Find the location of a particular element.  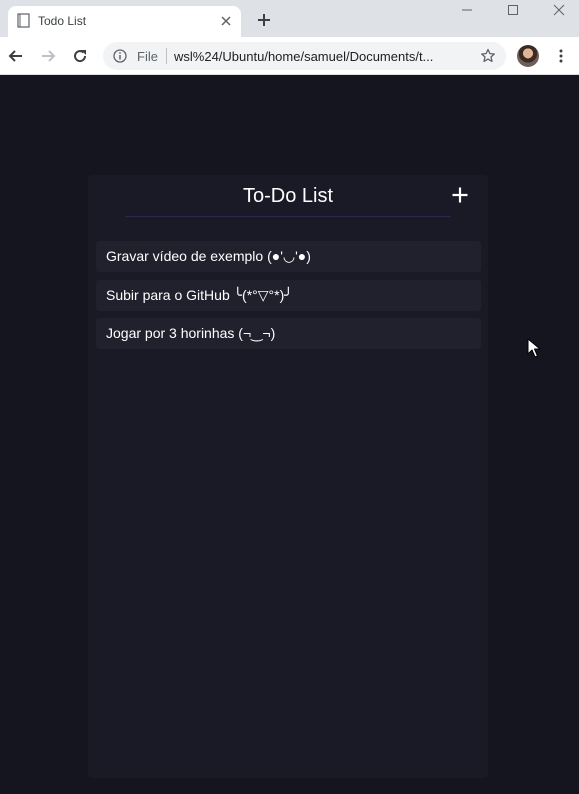

tab-strip: Todo List is located at coordinates (289, 18).